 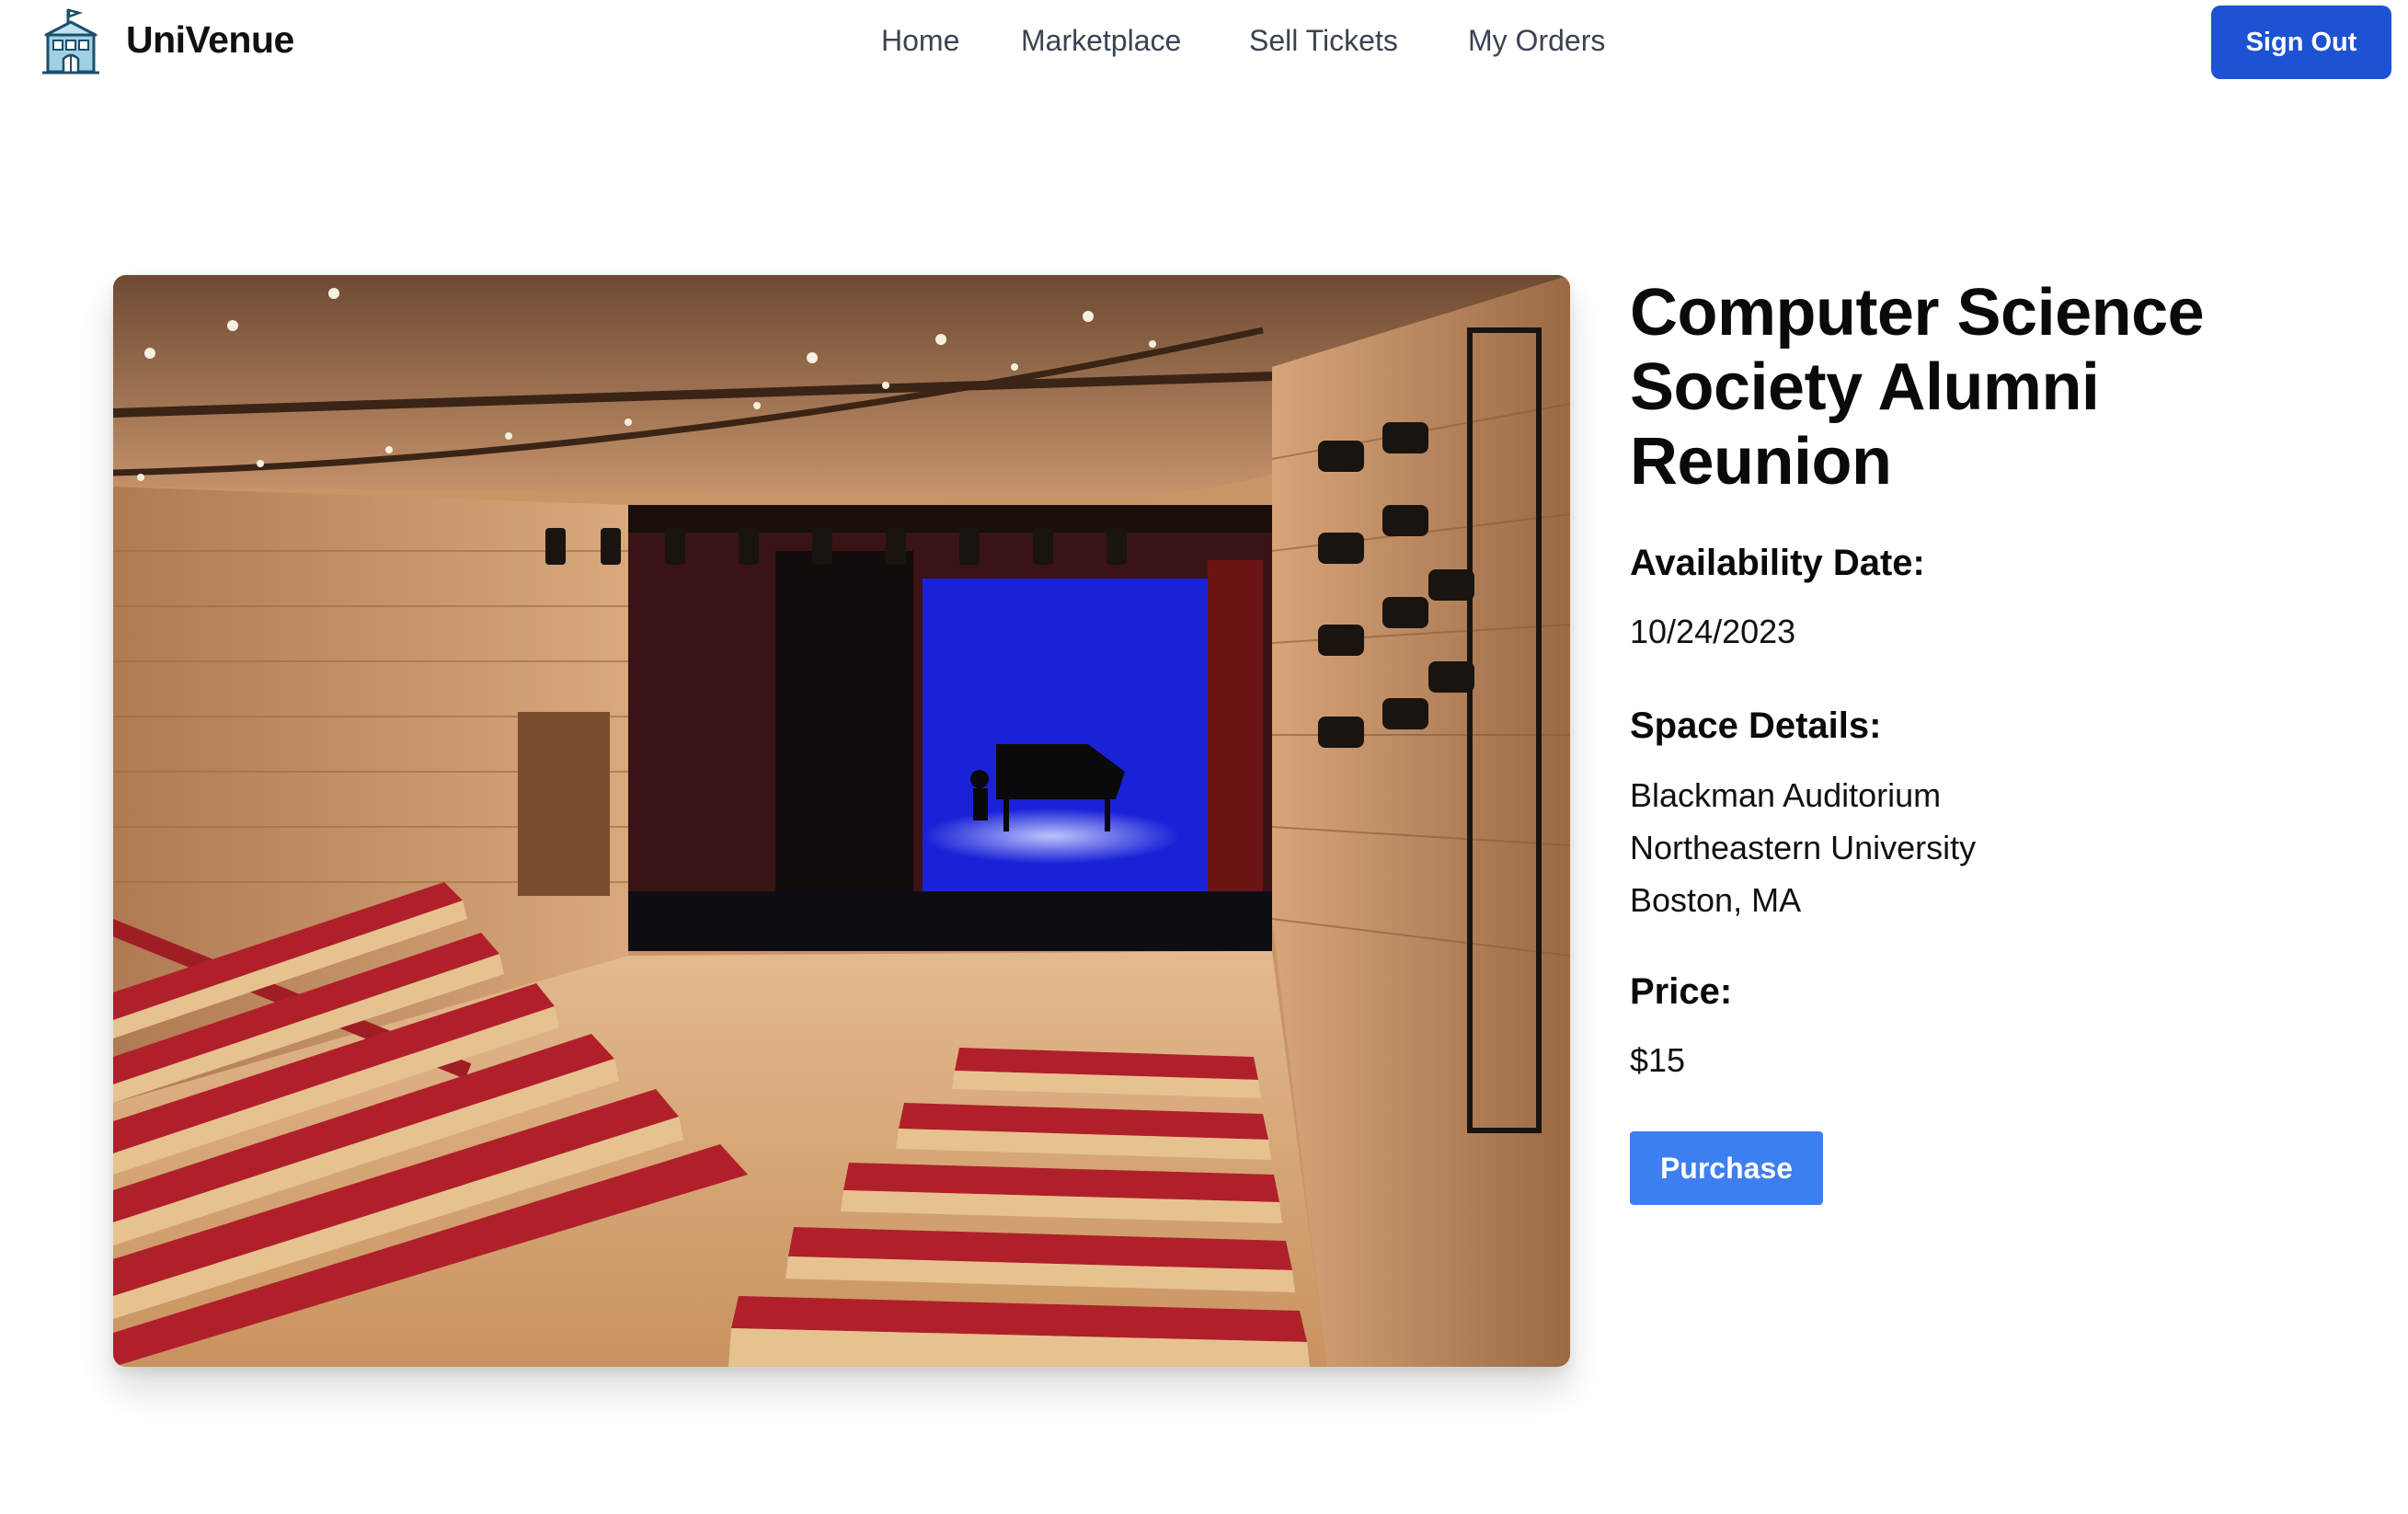 What do you see at coordinates (1101, 41) in the screenshot?
I see `nav-marketplace-link: Marketplace` at bounding box center [1101, 41].